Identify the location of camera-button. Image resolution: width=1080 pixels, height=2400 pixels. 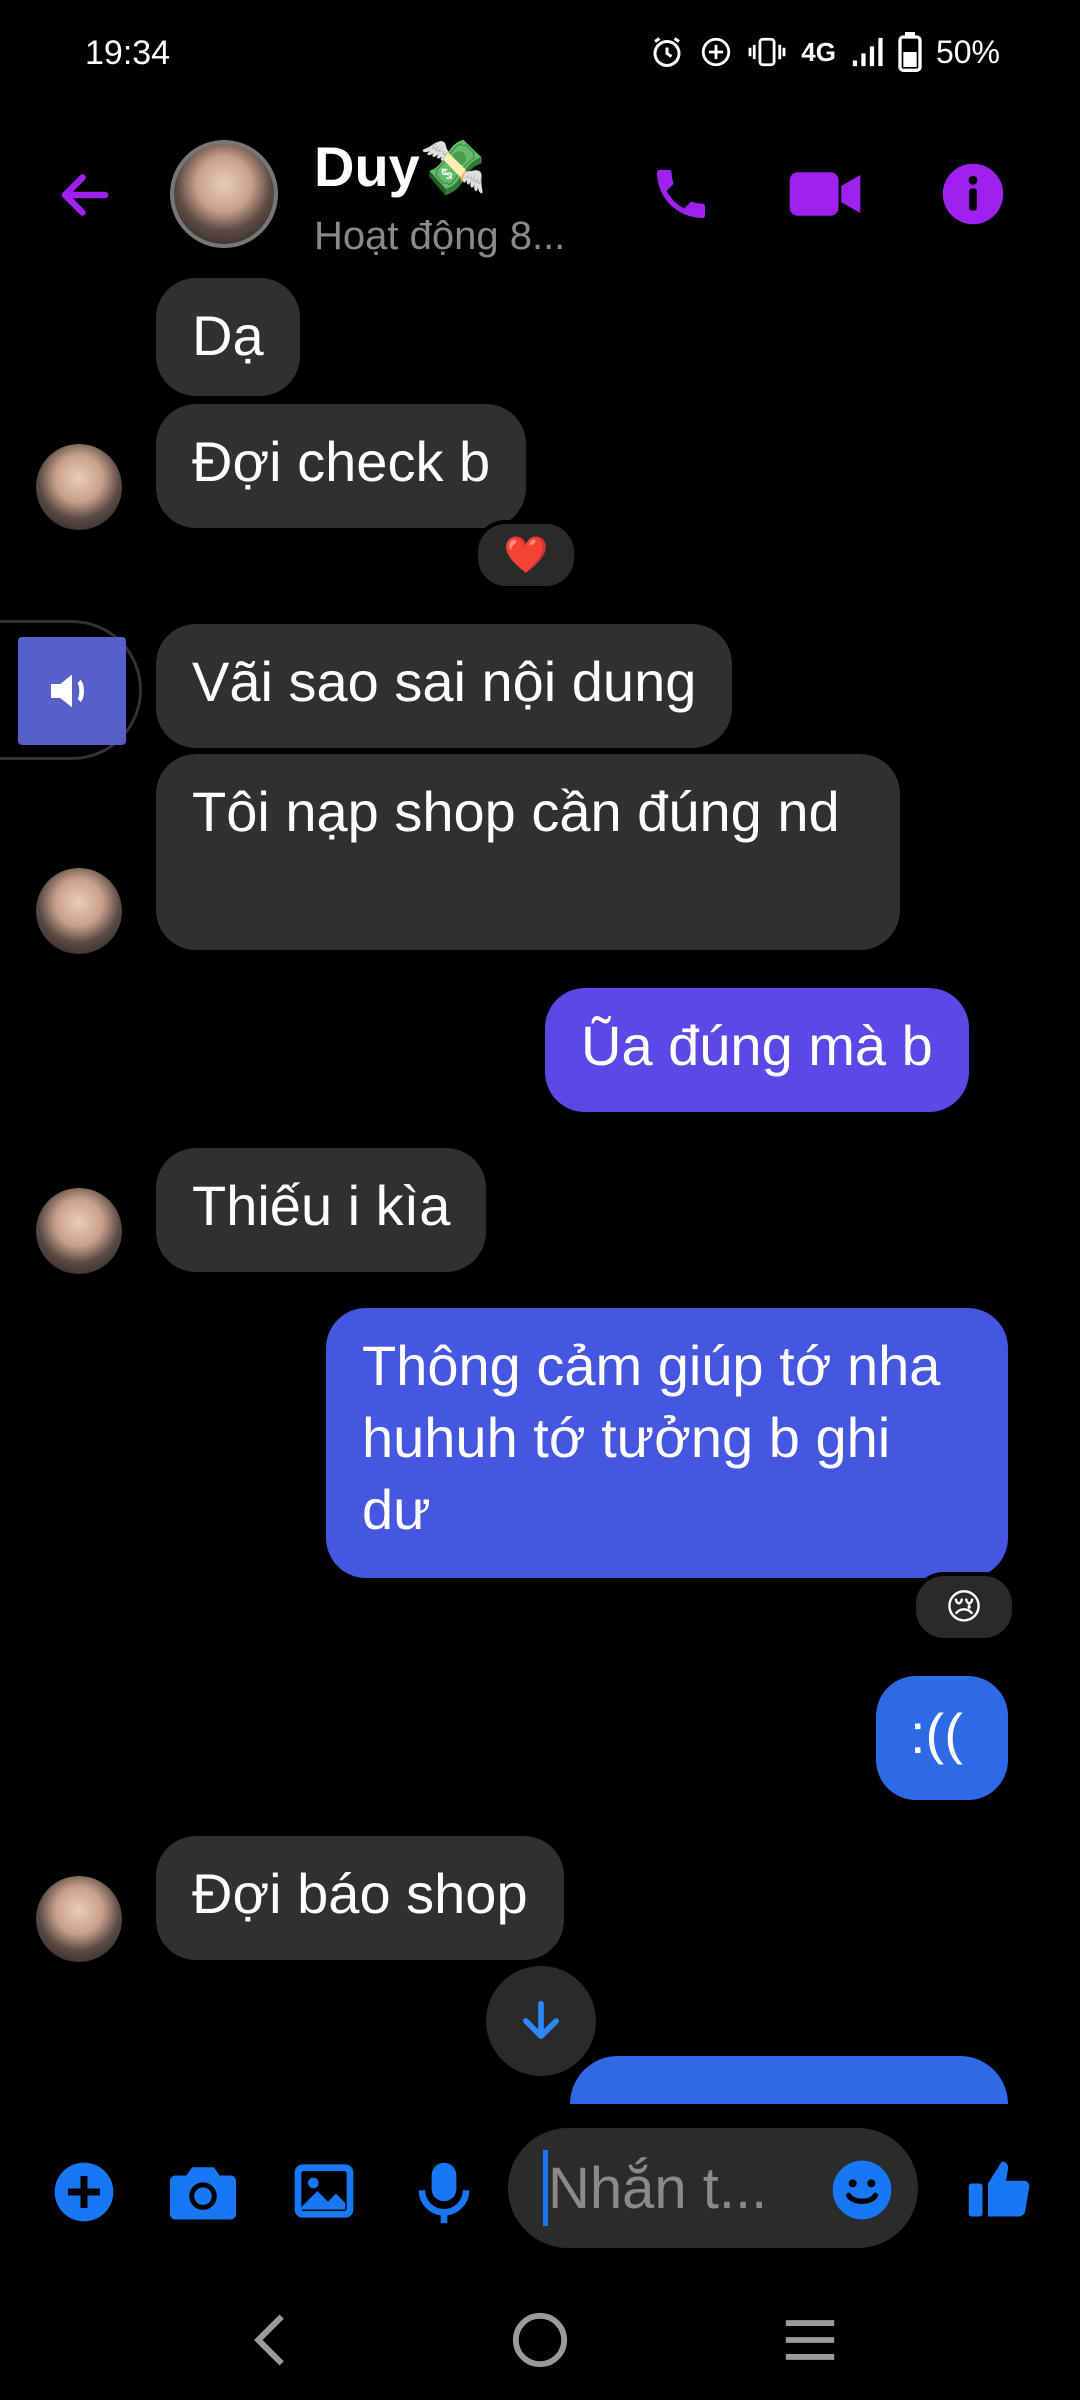
(203, 2194).